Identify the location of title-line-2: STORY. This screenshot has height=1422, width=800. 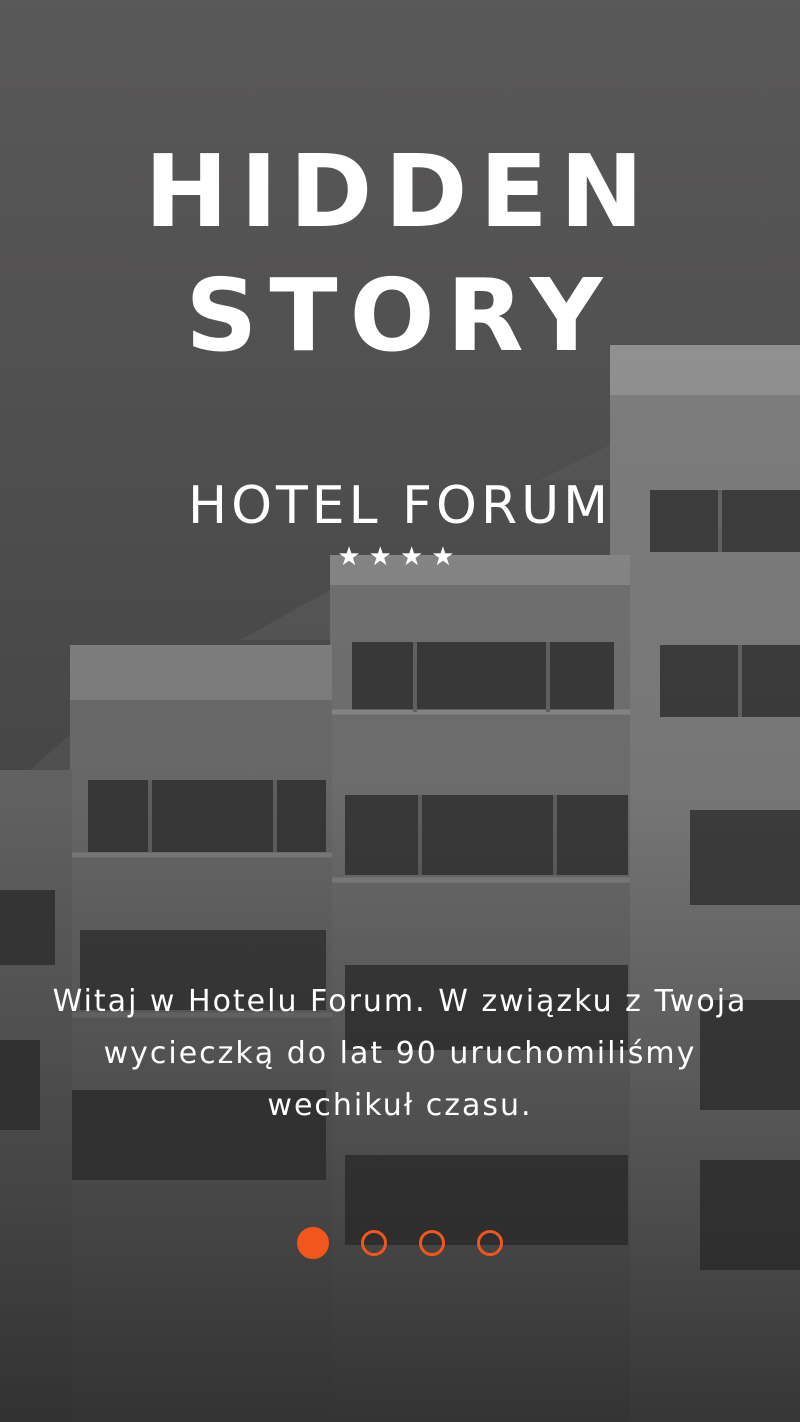
(400, 315).